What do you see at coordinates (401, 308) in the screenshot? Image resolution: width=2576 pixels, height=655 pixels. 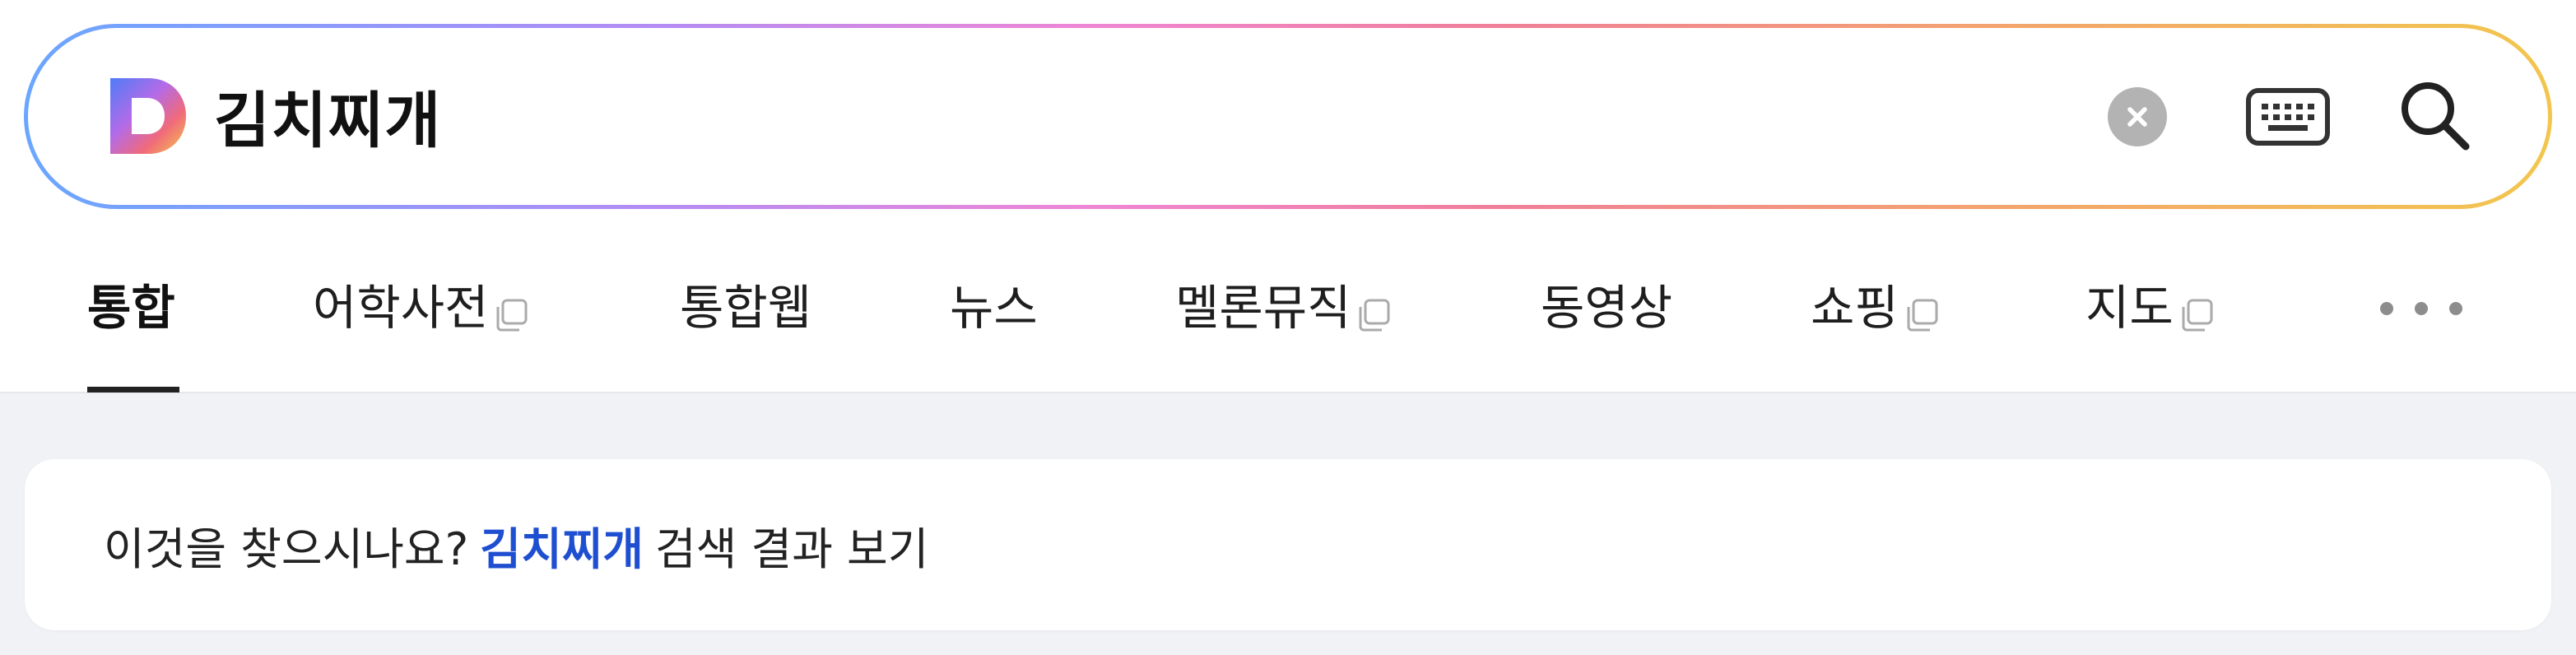 I see `tab-label: 어학사전` at bounding box center [401, 308].